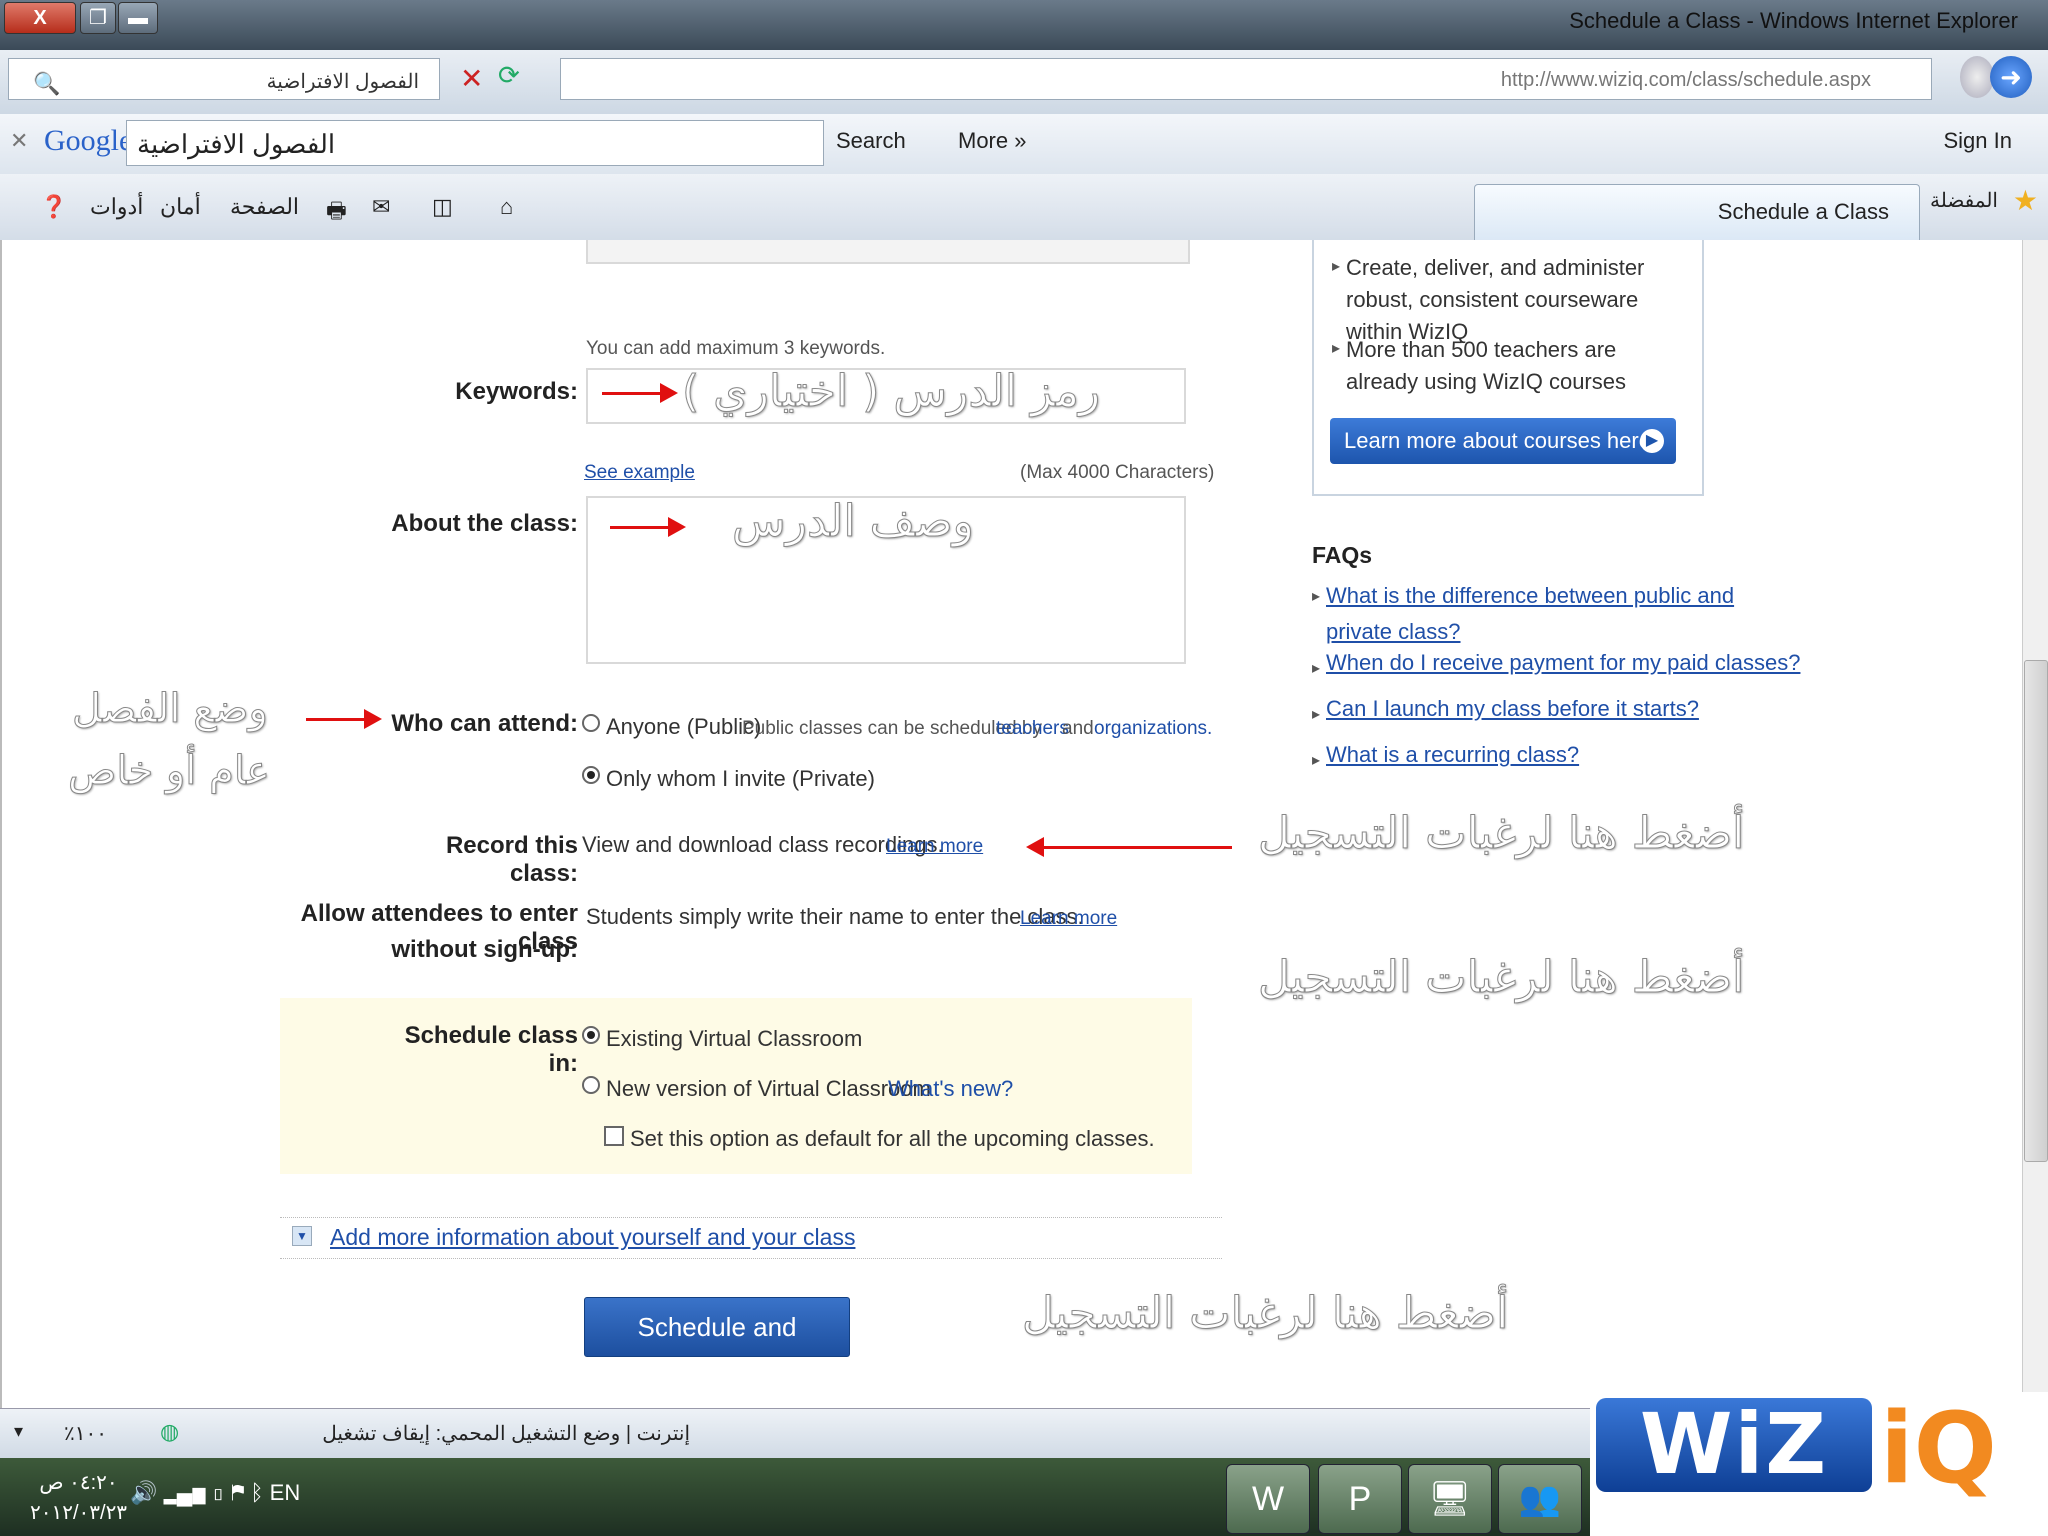  What do you see at coordinates (1117, 472) in the screenshot?
I see `max-chars-note: (Max 4000 Characters)` at bounding box center [1117, 472].